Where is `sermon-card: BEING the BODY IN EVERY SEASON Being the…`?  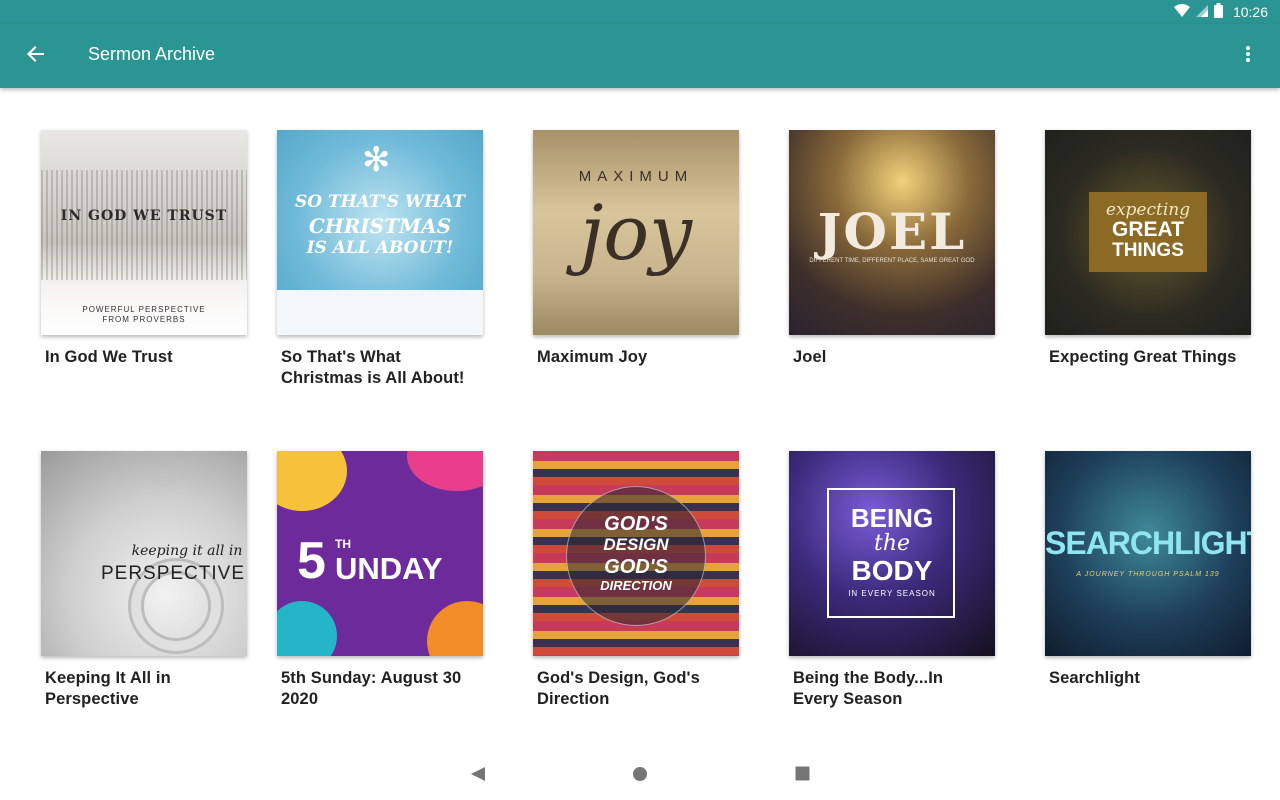 sermon-card: BEING the BODY IN EVERY SEASON Being the… is located at coordinates (892, 580).